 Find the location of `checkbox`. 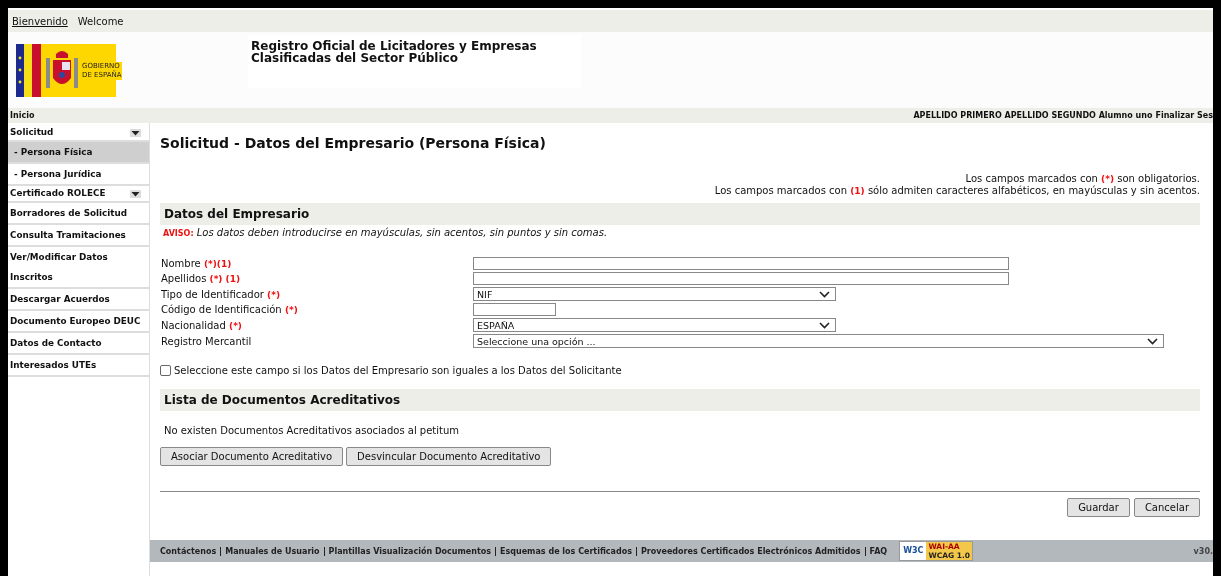

checkbox is located at coordinates (165, 370).